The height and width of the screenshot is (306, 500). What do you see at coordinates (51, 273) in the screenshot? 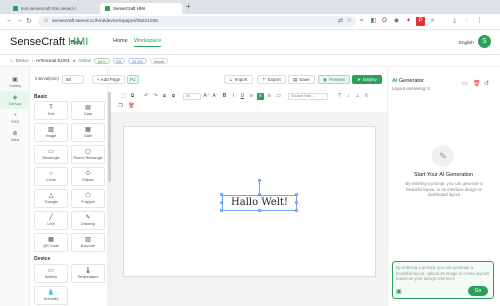
I see `component-battery: ▭ Battery` at bounding box center [51, 273].